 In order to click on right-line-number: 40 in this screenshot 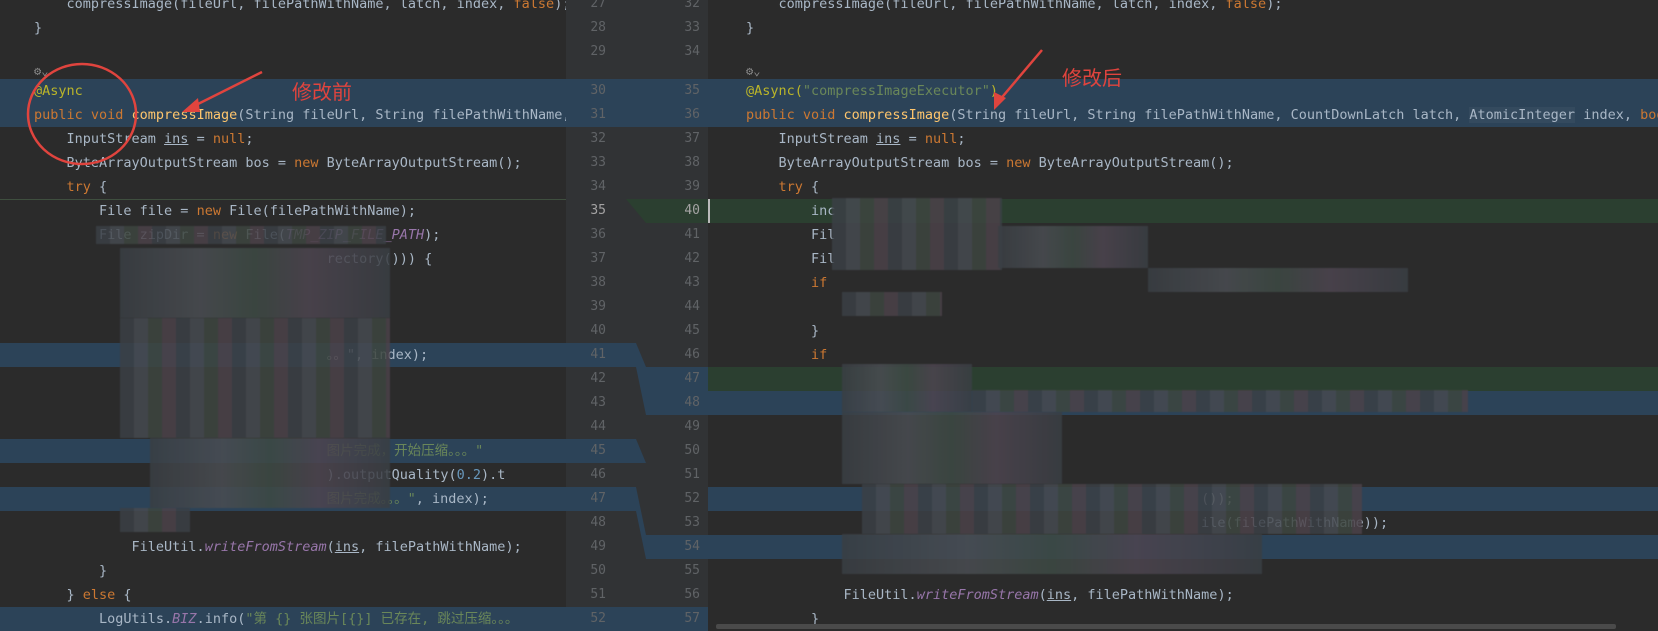, I will do `click(692, 210)`.